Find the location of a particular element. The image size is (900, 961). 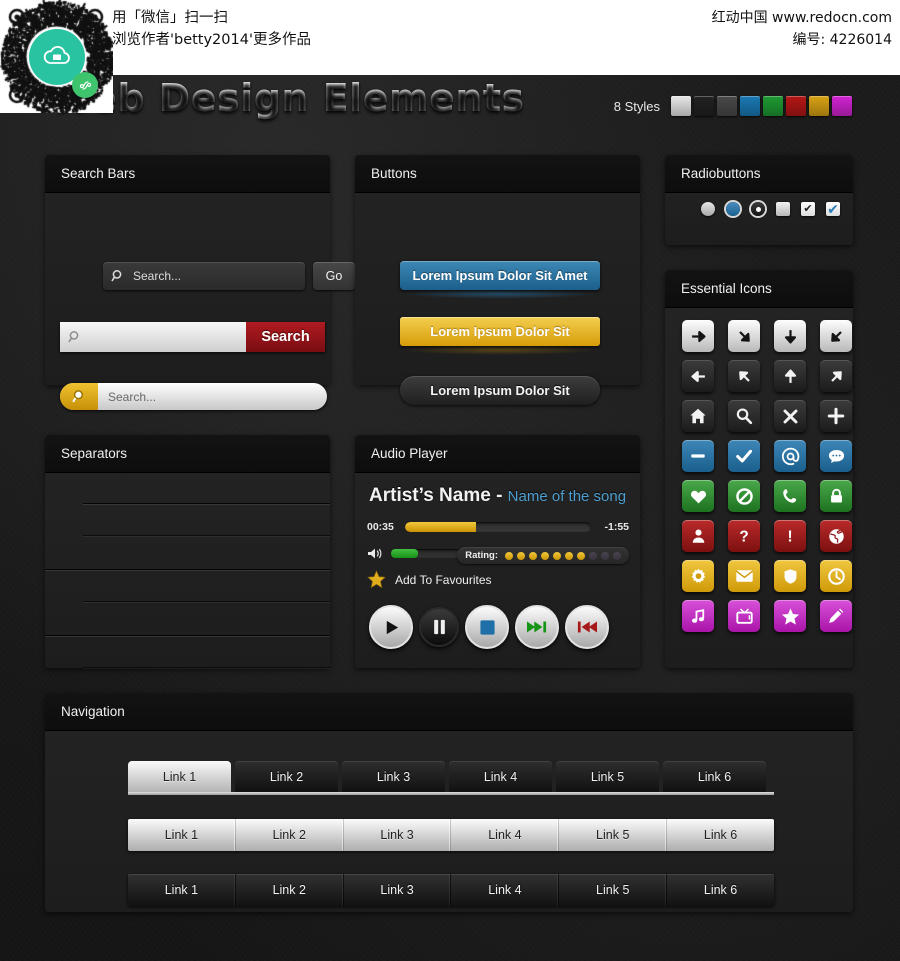

swatch-green is located at coordinates (773, 106).